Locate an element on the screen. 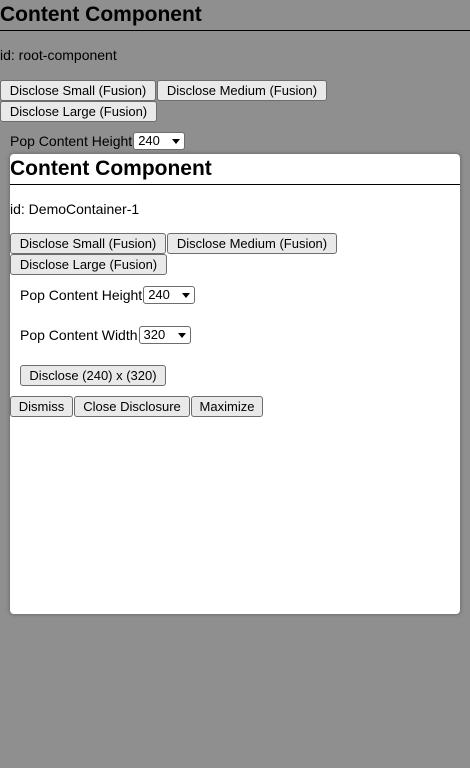  panel-pop-width-label: Pop Content Width is located at coordinates (79, 335).